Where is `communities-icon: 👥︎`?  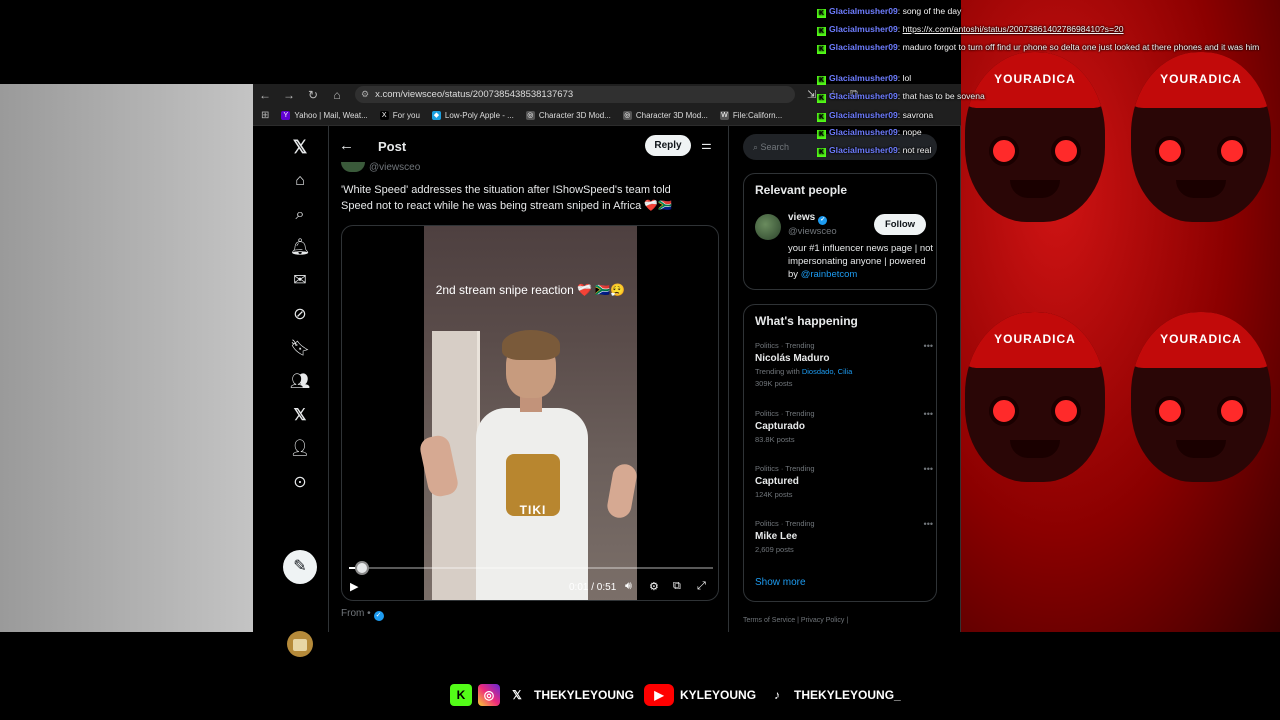
communities-icon: 👥︎ is located at coordinates (300, 382).